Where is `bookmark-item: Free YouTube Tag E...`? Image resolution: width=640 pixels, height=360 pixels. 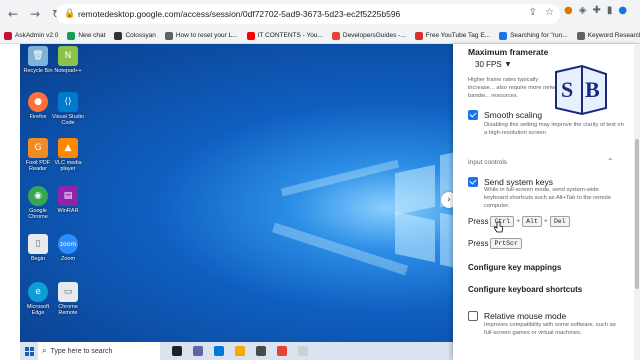
bookmark-item: Free YouTube Tag E... is located at coordinates (452, 35).